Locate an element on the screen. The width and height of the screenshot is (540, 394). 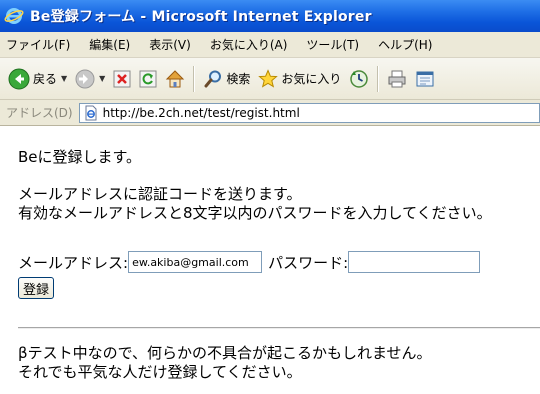
print-icon is located at coordinates (397, 78).